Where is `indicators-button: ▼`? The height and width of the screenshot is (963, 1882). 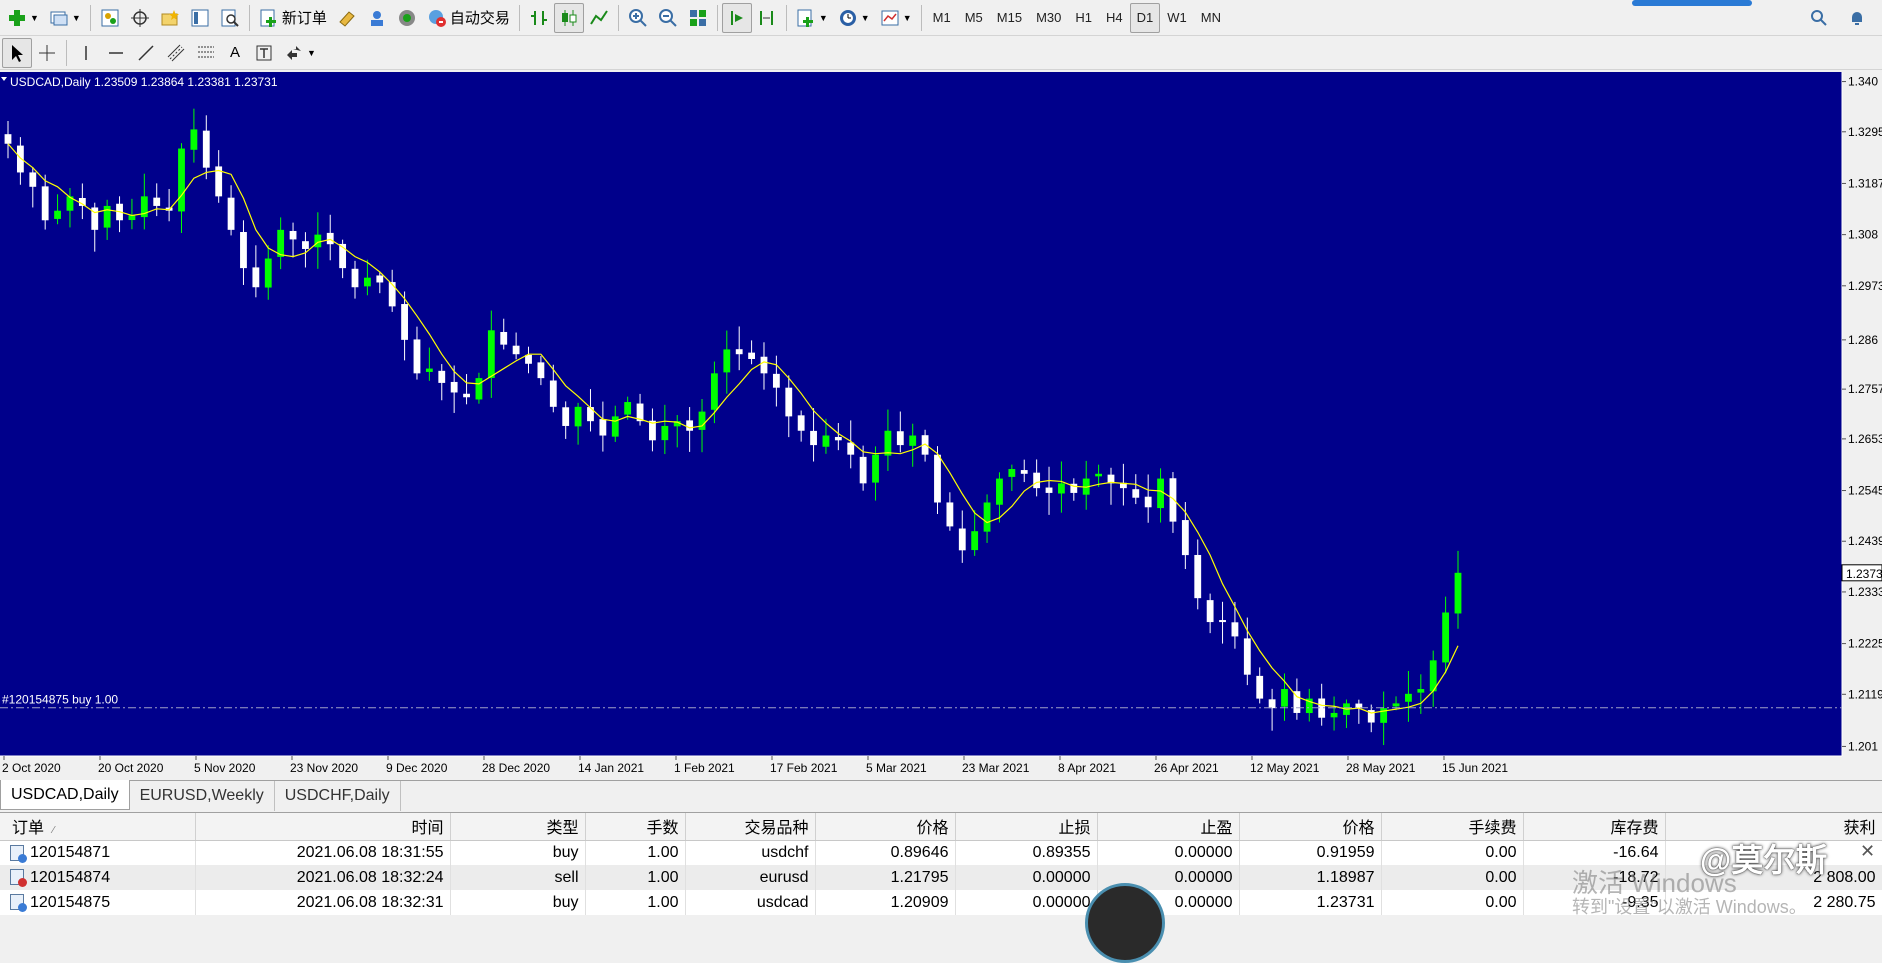
indicators-button: ▼ is located at coordinates (812, 18).